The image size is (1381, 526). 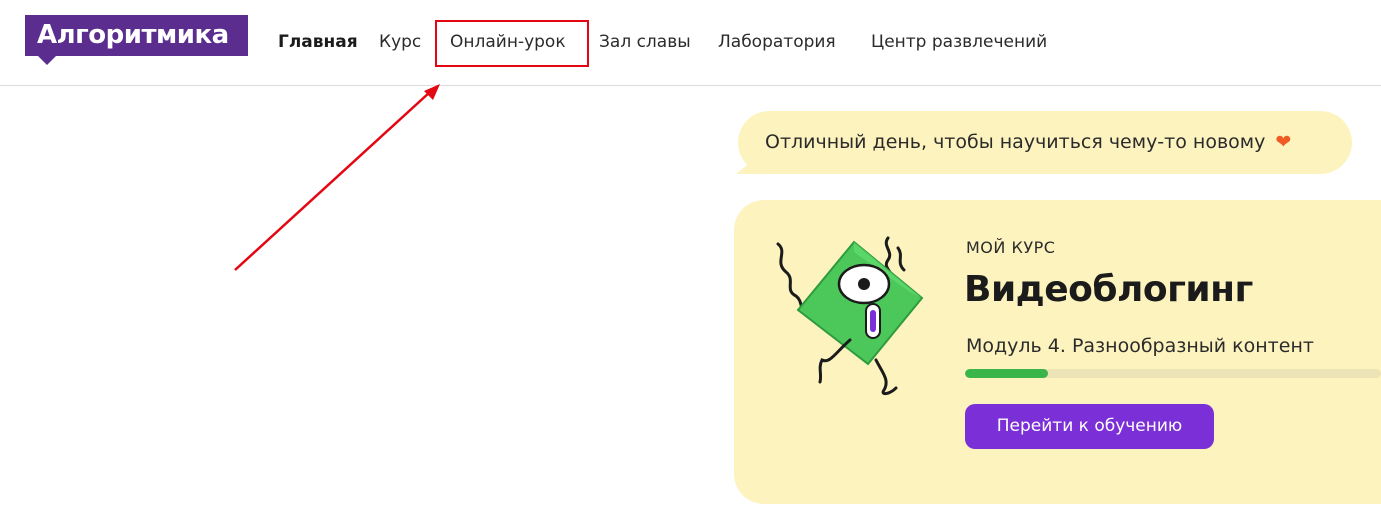 What do you see at coordinates (1108, 289) in the screenshot?
I see `course-title: Видеоблогинг` at bounding box center [1108, 289].